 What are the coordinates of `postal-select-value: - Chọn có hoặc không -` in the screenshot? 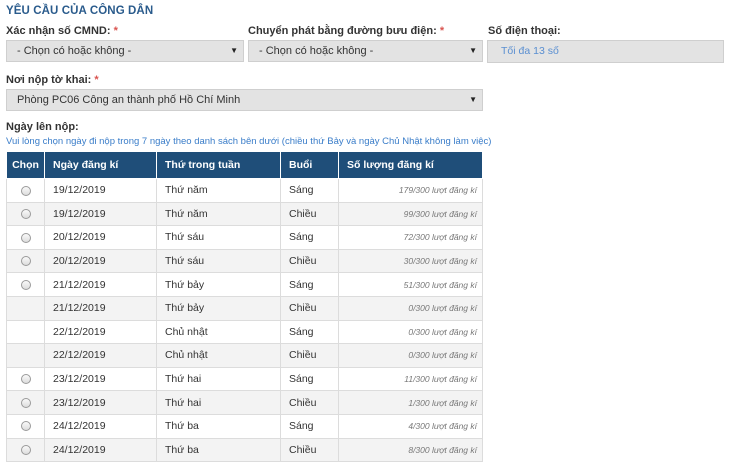 It's located at (316, 51).